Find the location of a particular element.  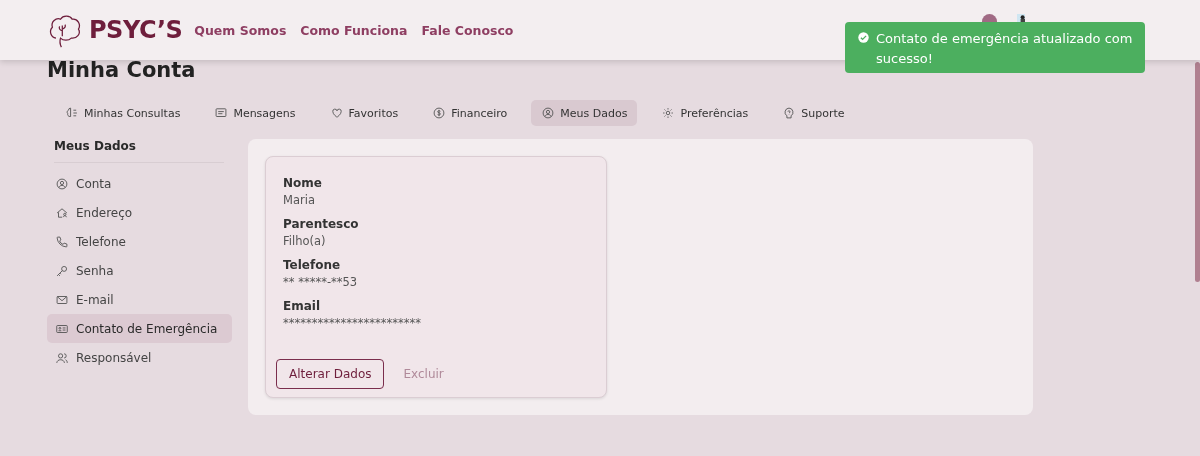

scrollbar is located at coordinates (1197, 172).